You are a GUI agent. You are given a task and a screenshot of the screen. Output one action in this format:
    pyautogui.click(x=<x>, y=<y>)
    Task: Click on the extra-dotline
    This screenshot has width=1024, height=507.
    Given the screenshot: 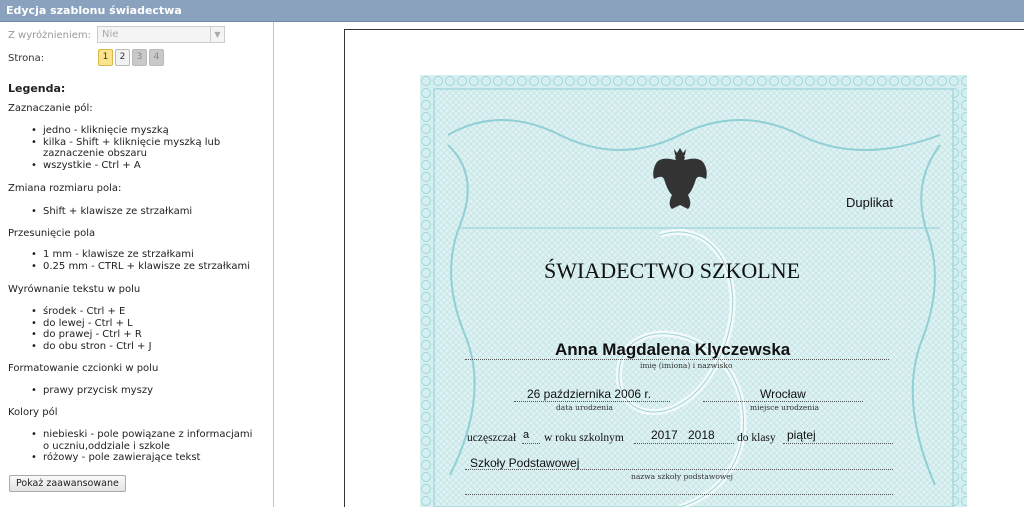 What is the action you would take?
    pyautogui.click(x=679, y=494)
    